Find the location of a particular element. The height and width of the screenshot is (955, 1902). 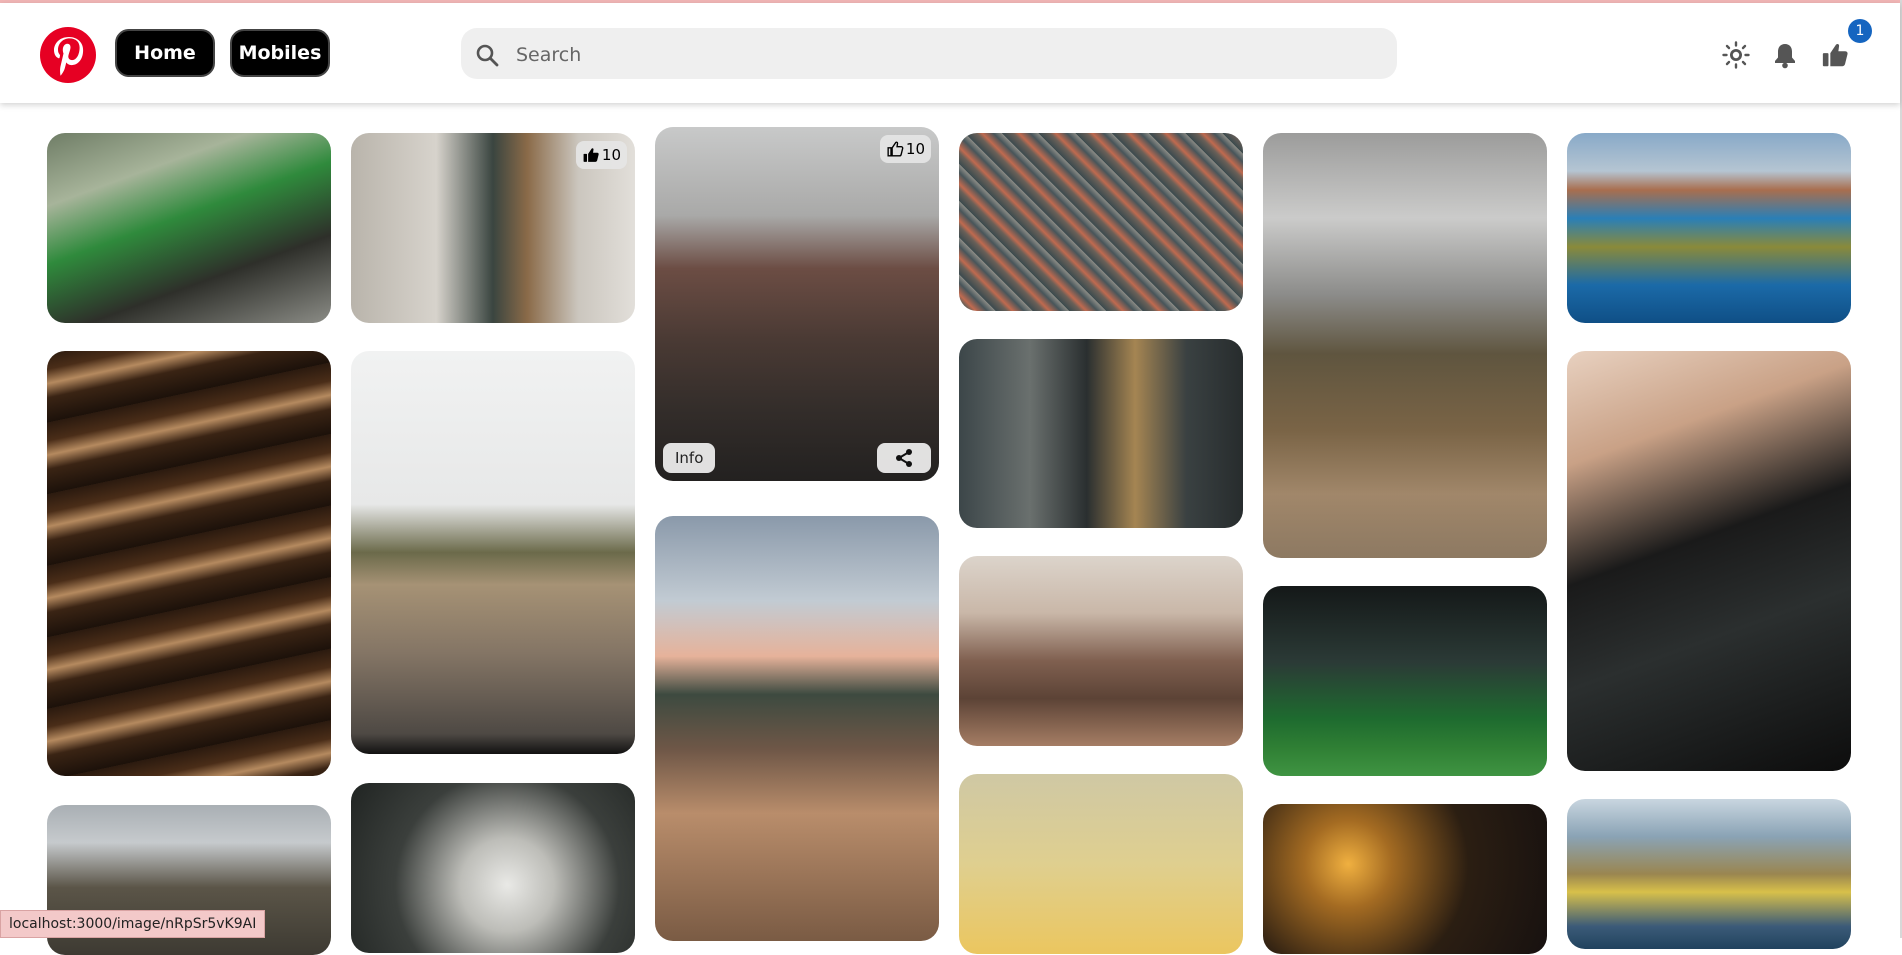

top-header: Home Mobiles 1 is located at coordinates (950, 53).